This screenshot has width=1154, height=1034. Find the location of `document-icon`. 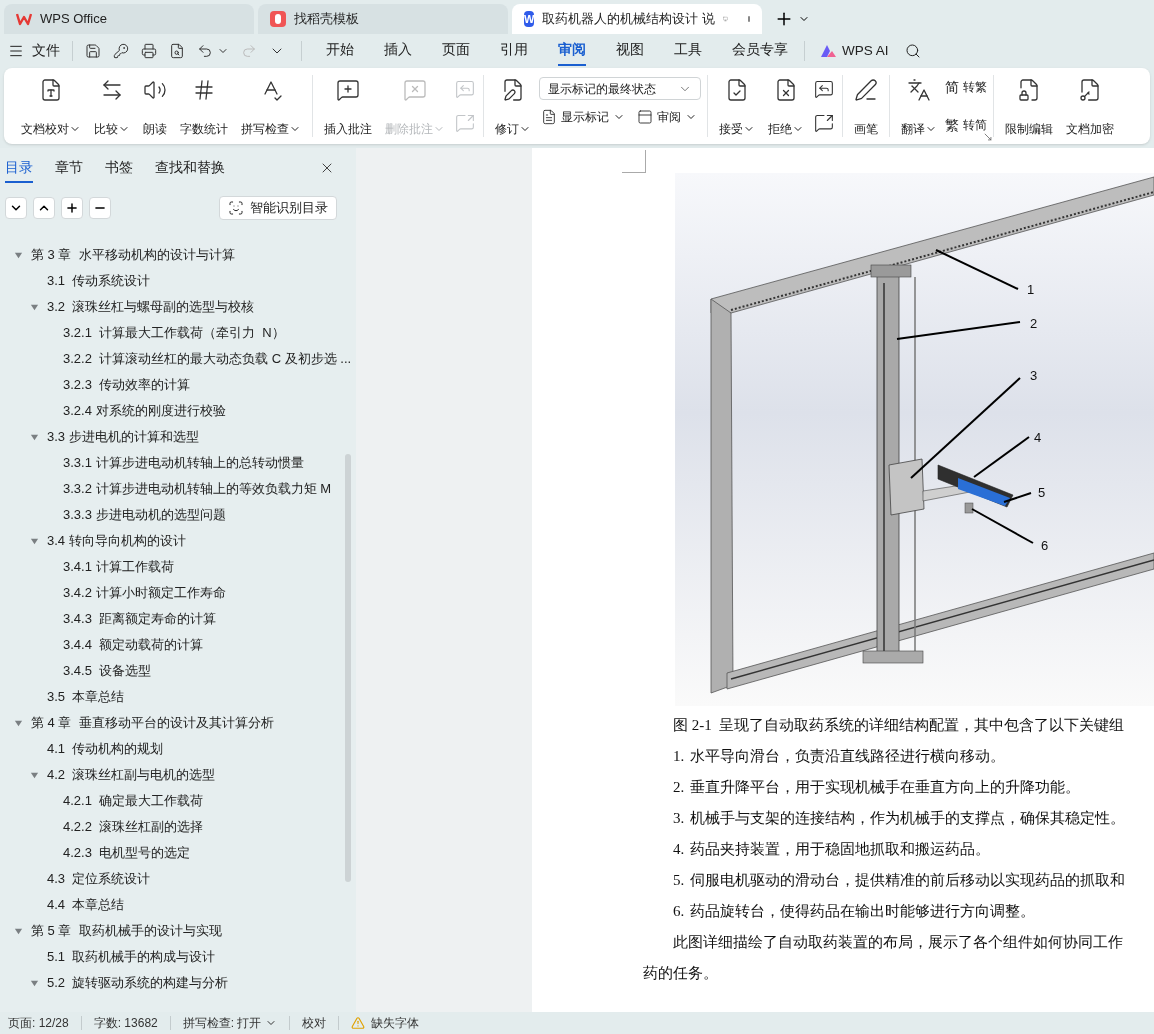

document-icon is located at coordinates (549, 117).